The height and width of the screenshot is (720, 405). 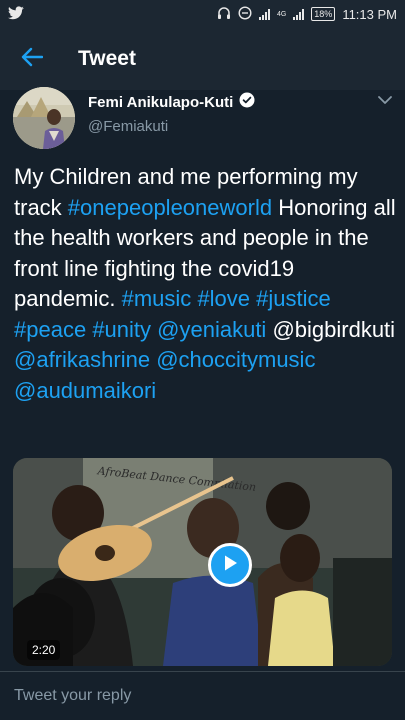 I want to click on video-duration-badge: 2:20, so click(x=44, y=650).